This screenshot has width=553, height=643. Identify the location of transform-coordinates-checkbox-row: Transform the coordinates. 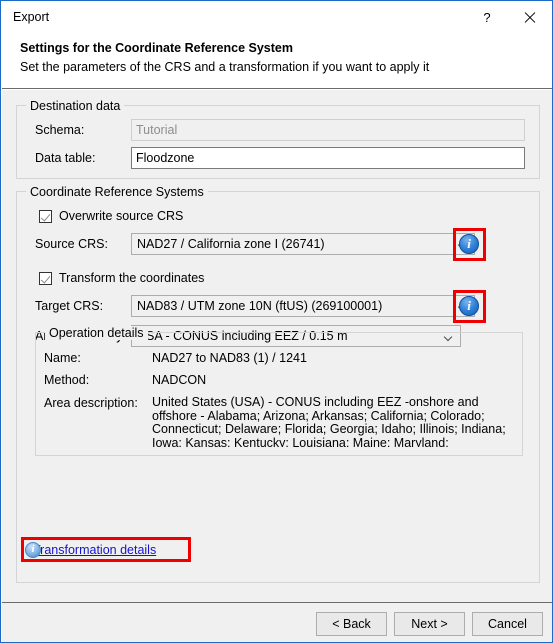
(121, 278).